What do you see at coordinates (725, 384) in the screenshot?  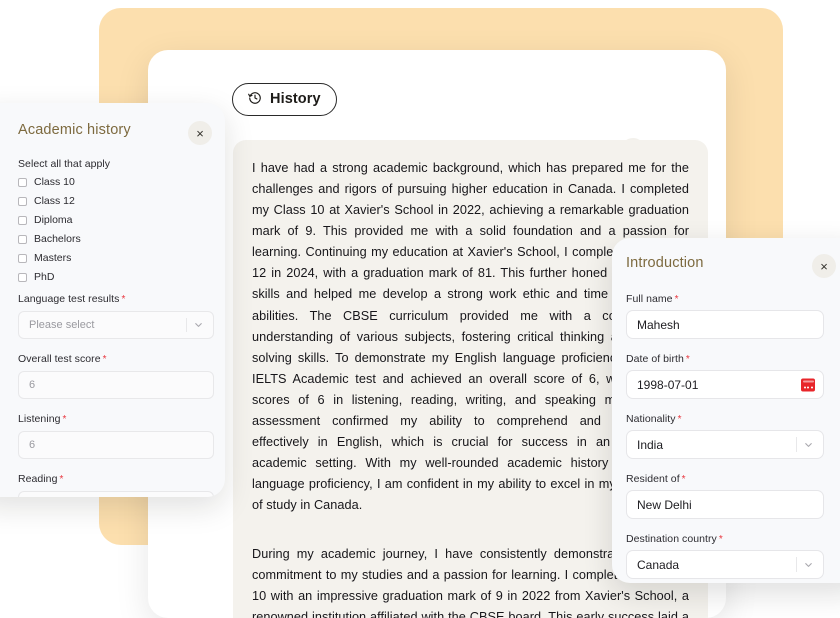 I see `date-of-birth-input: 1998-07-01` at bounding box center [725, 384].